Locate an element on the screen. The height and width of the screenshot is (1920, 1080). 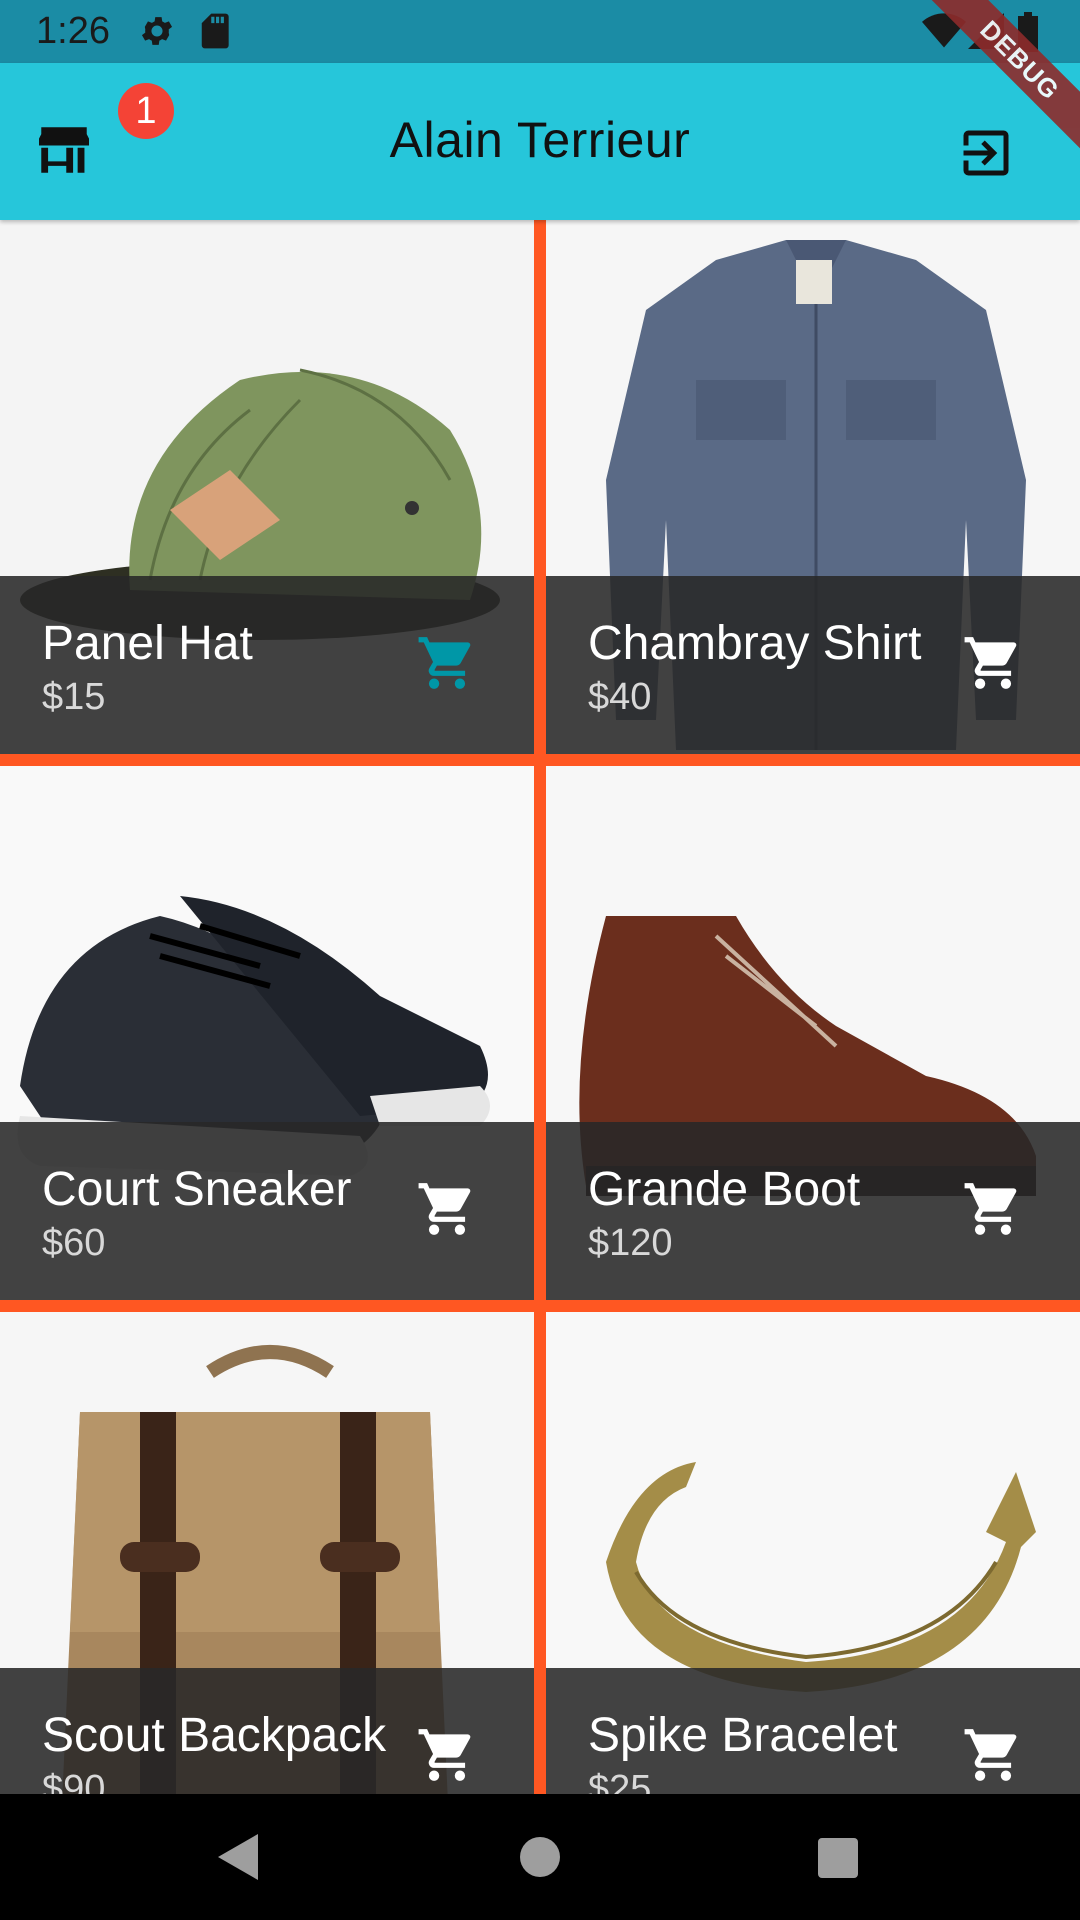
recents-icon is located at coordinates (838, 1858).